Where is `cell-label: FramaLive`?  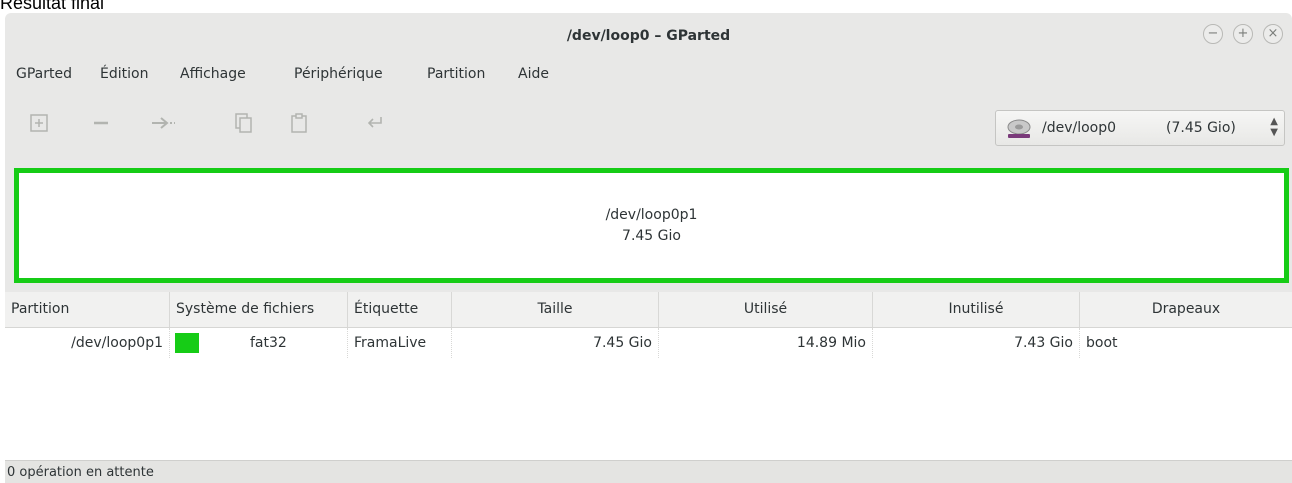 cell-label: FramaLive is located at coordinates (400, 343).